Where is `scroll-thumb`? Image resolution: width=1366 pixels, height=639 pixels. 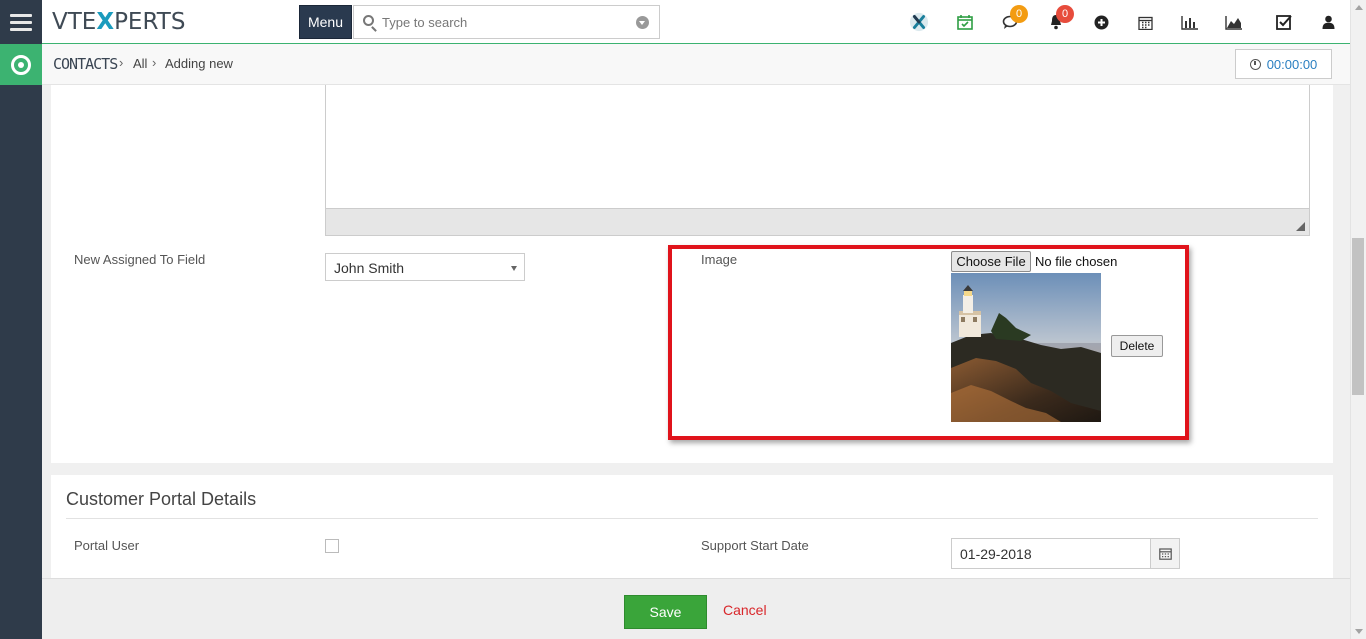 scroll-thumb is located at coordinates (1358, 316).